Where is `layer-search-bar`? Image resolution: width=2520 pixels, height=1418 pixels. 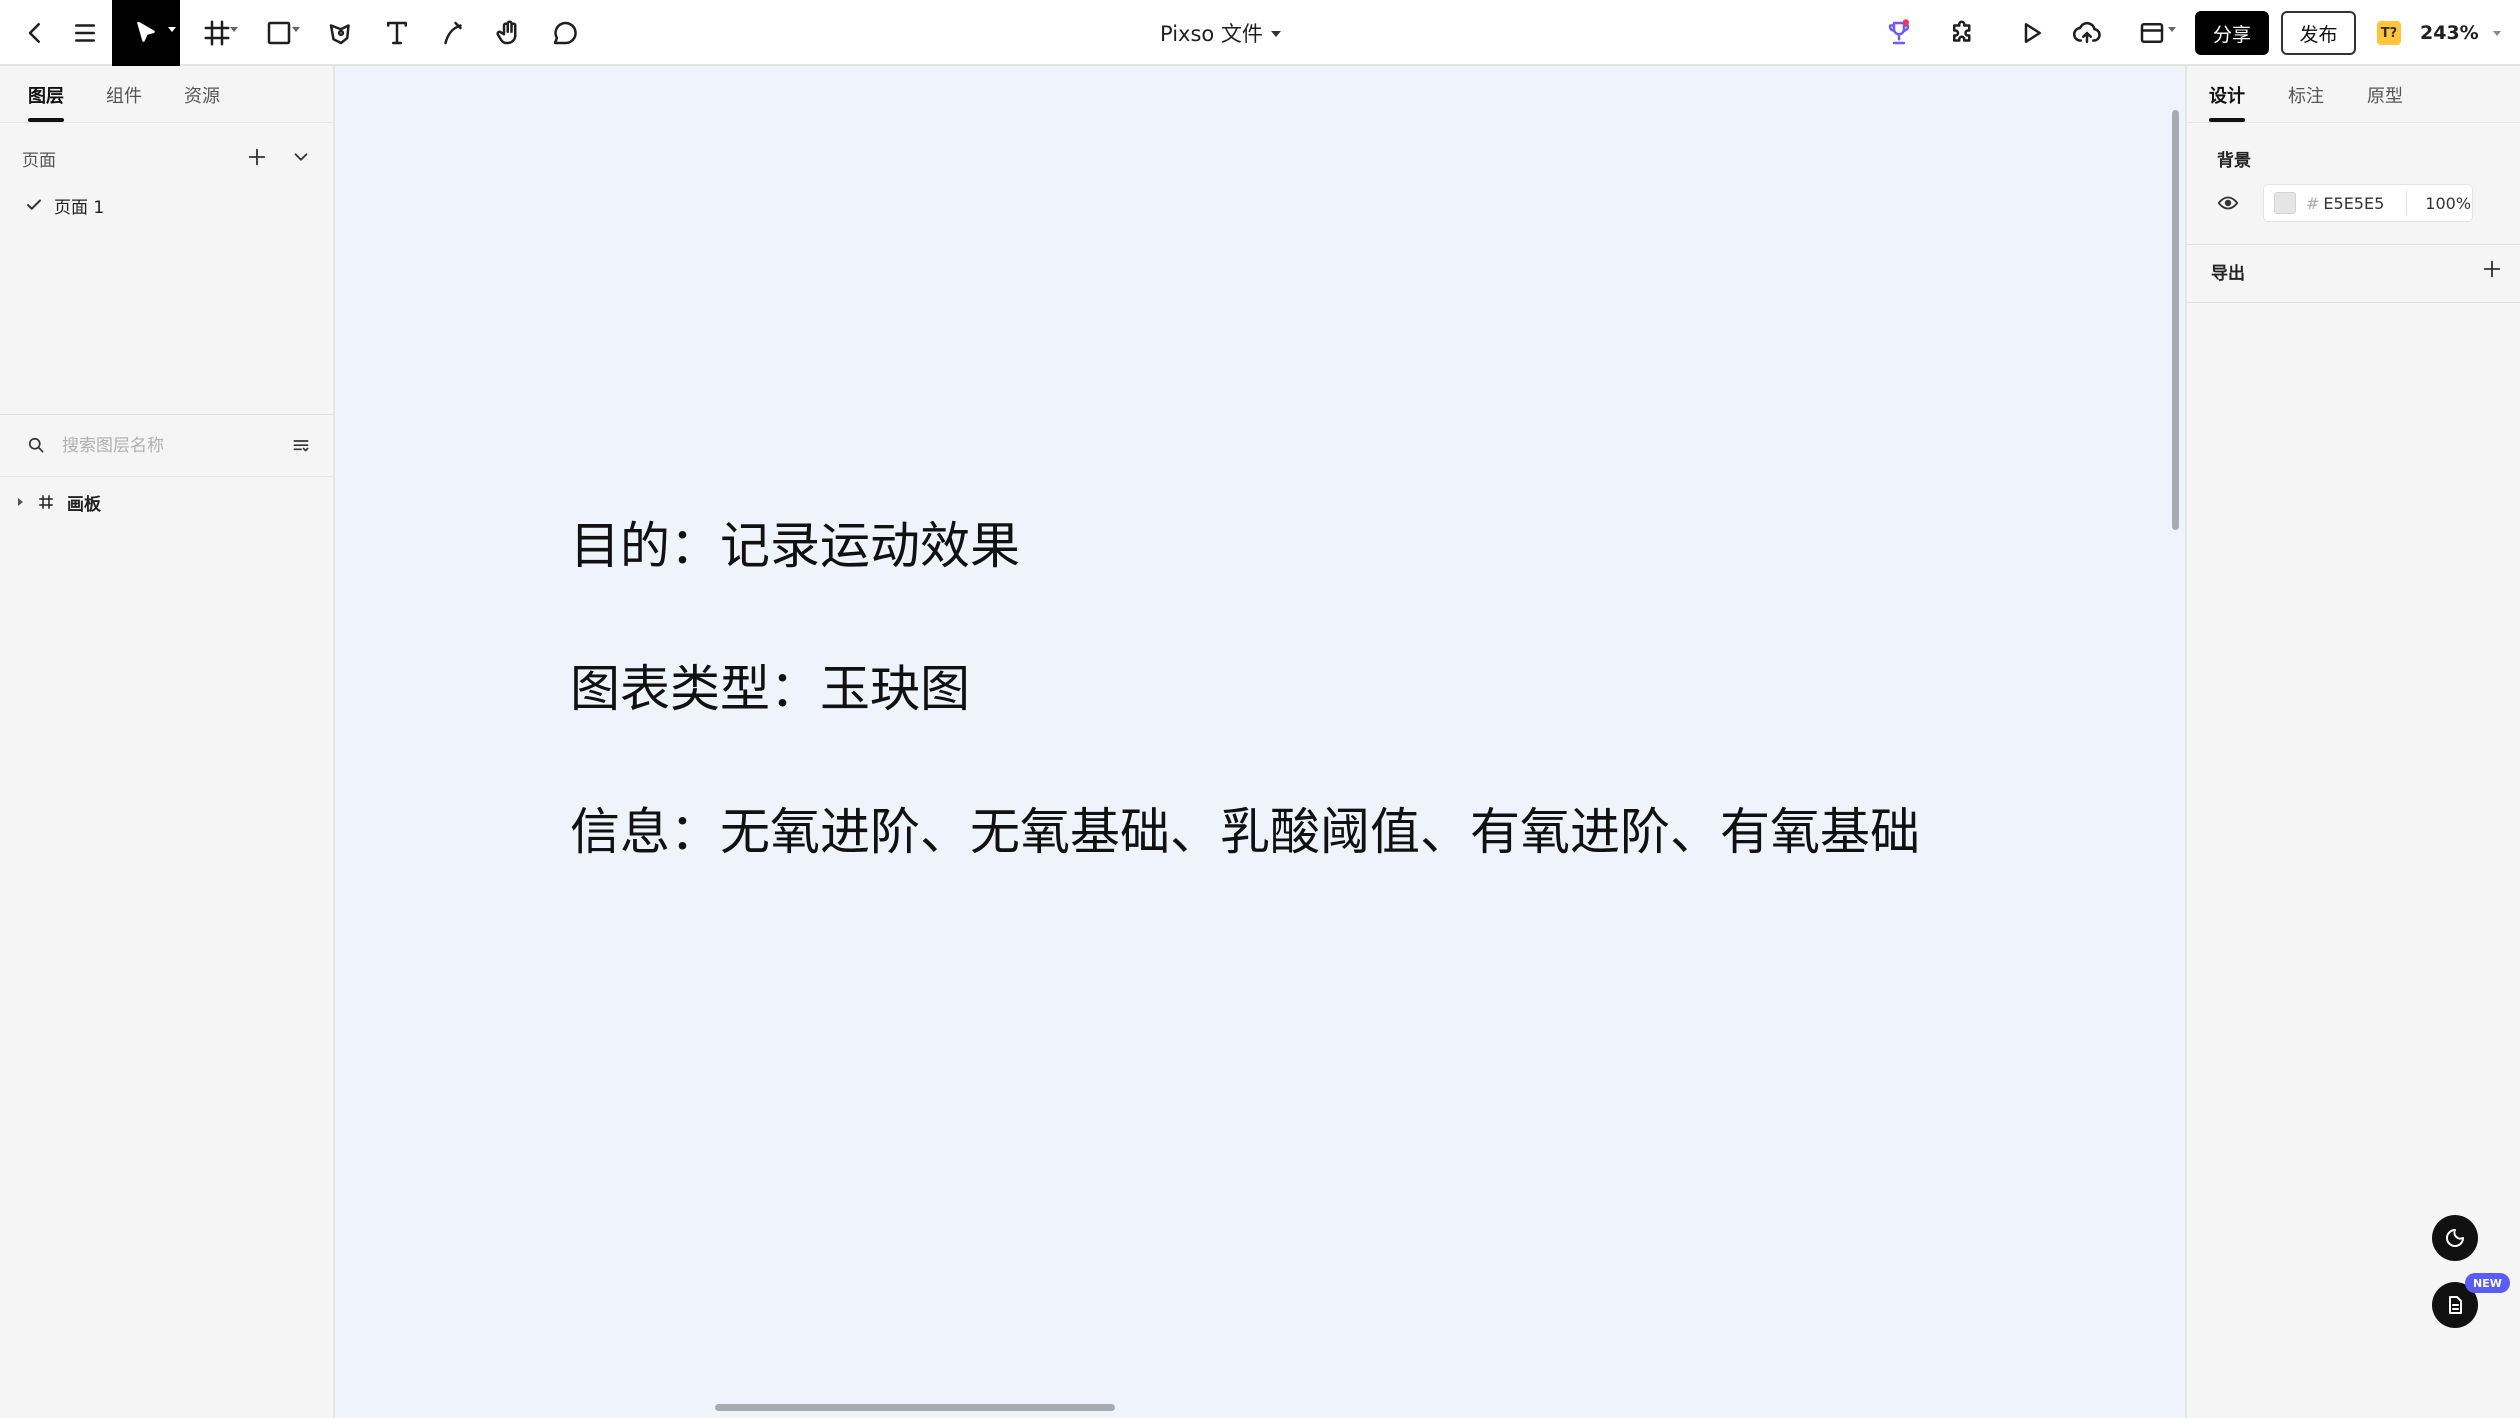
layer-search-bar is located at coordinates (166, 446).